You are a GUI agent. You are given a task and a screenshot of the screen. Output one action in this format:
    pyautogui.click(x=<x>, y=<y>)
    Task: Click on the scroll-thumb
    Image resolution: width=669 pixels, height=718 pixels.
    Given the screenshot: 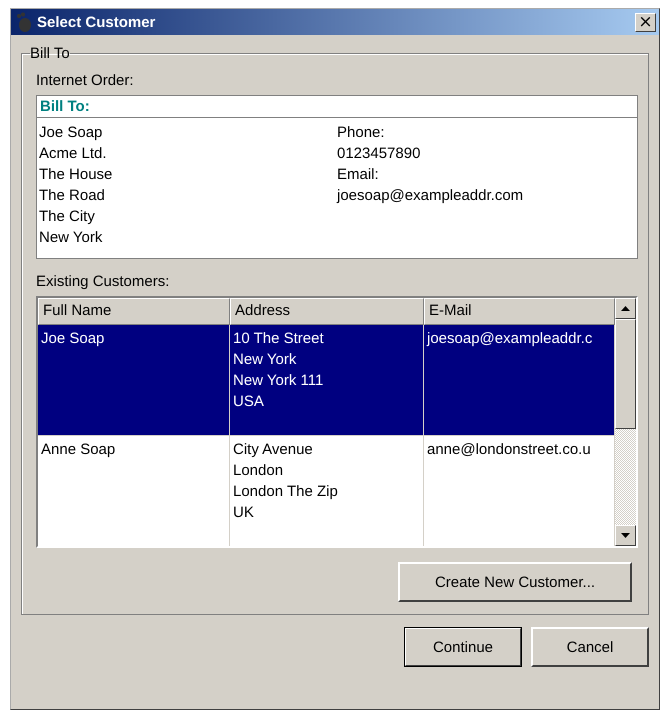 What is the action you would take?
    pyautogui.click(x=625, y=374)
    